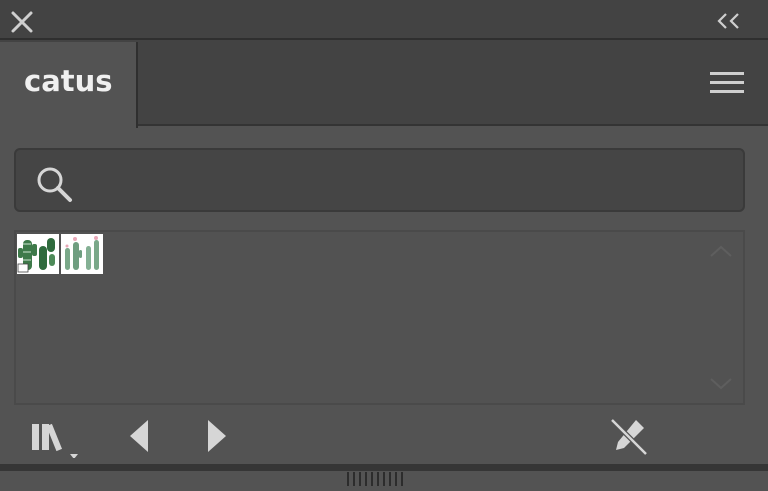 This screenshot has width=768, height=491. What do you see at coordinates (384, 20) in the screenshot?
I see `panel-title-bar` at bounding box center [384, 20].